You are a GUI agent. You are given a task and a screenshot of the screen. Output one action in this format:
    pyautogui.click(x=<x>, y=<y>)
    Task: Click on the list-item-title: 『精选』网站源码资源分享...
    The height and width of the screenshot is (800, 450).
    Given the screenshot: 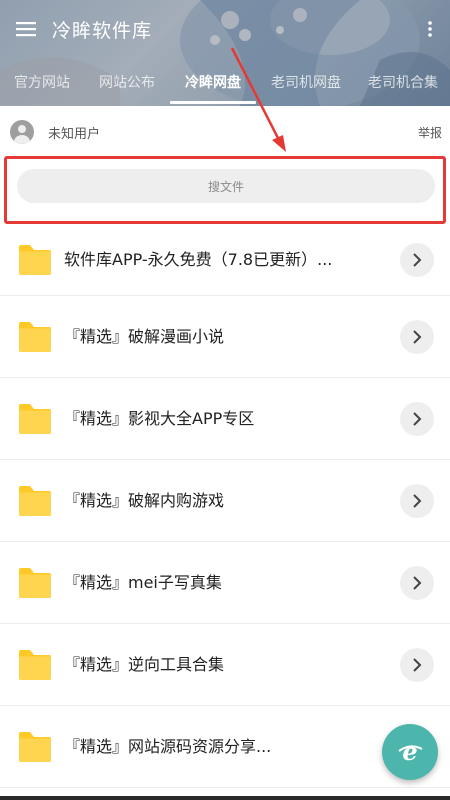 What is the action you would take?
    pyautogui.click(x=168, y=746)
    